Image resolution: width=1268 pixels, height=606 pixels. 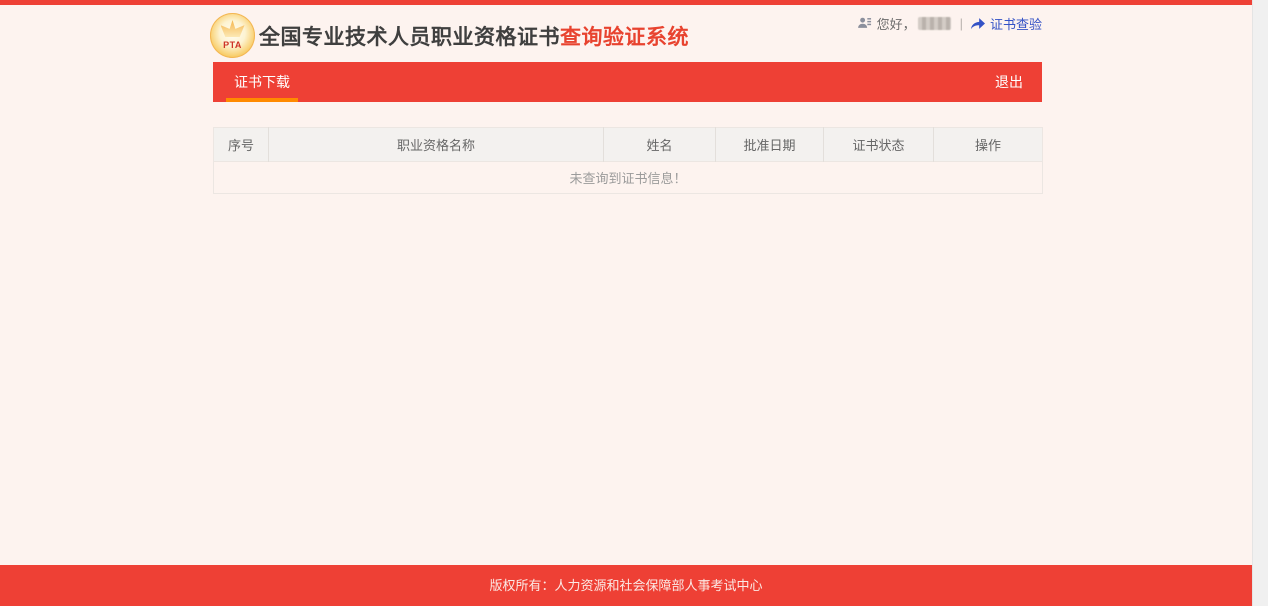 I want to click on certificate-verify-link: 证书查验, so click(x=1006, y=23).